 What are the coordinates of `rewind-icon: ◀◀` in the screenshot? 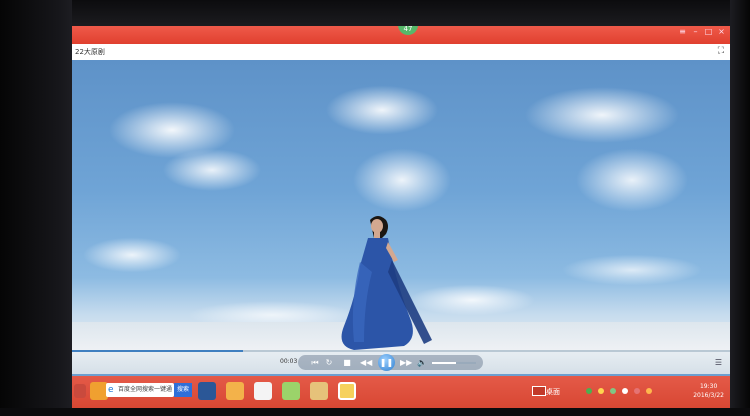 It's located at (366, 362).